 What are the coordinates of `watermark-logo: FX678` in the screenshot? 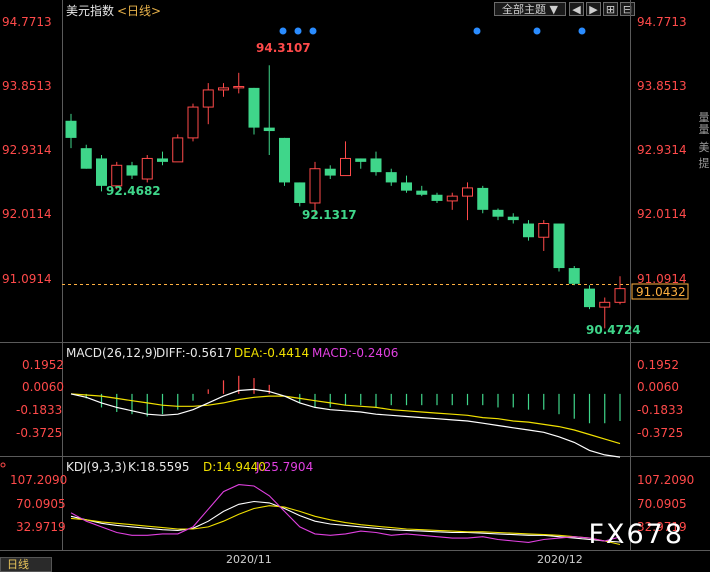 It's located at (636, 534).